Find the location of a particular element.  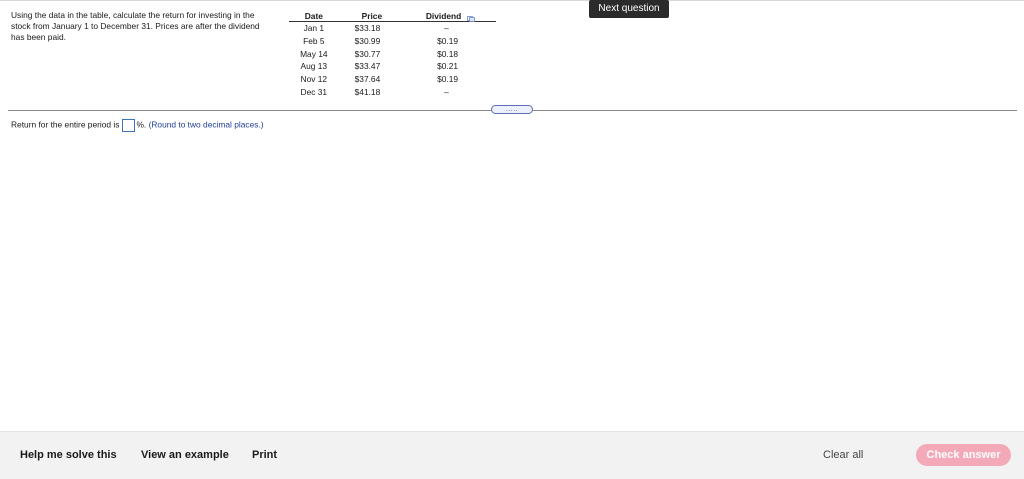

next-question-button: Next question is located at coordinates (629, 9).